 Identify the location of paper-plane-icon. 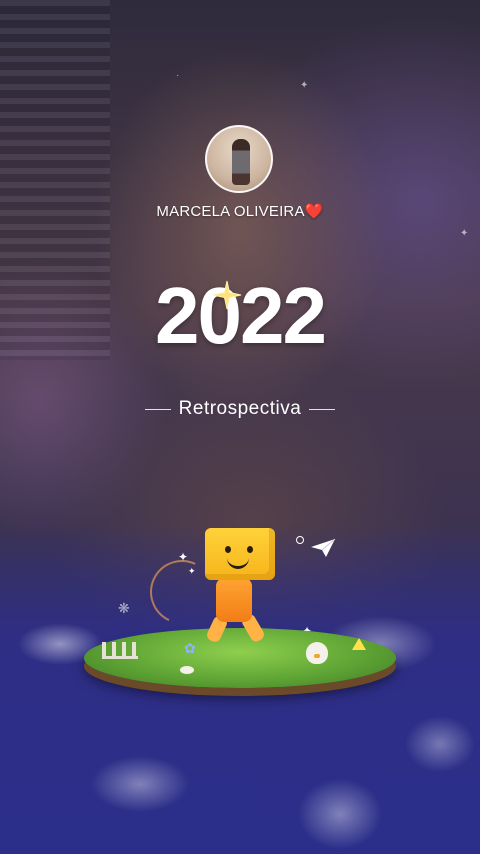
(323, 547).